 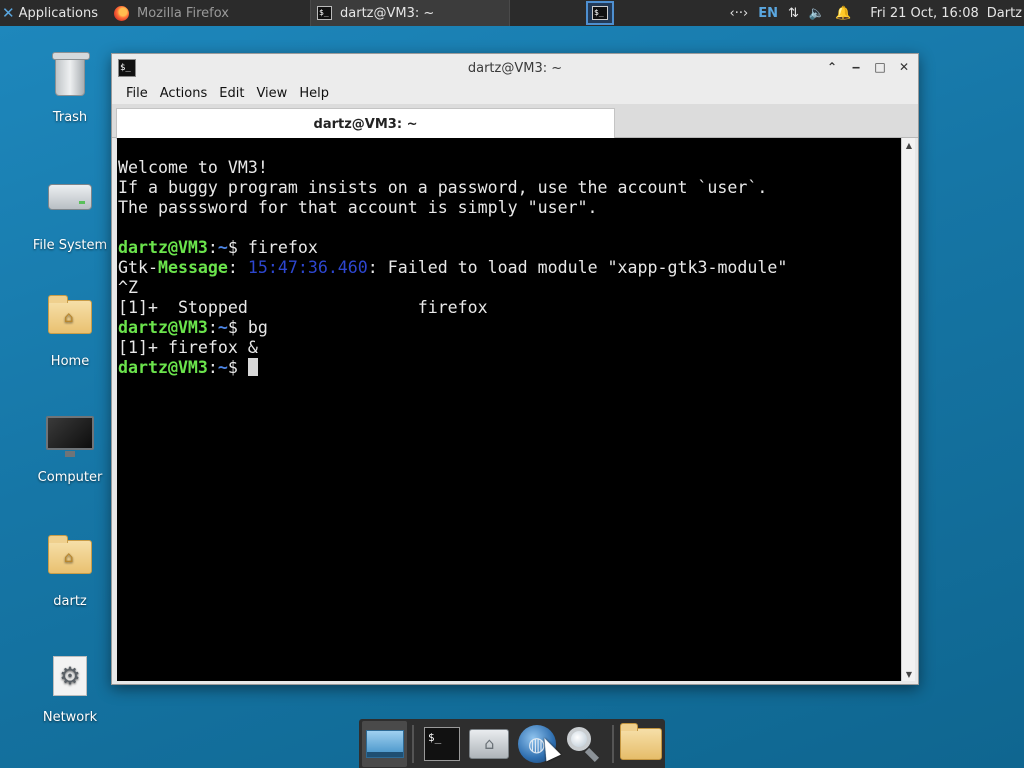 I want to click on show-desktop-icon, so click(x=384, y=743).